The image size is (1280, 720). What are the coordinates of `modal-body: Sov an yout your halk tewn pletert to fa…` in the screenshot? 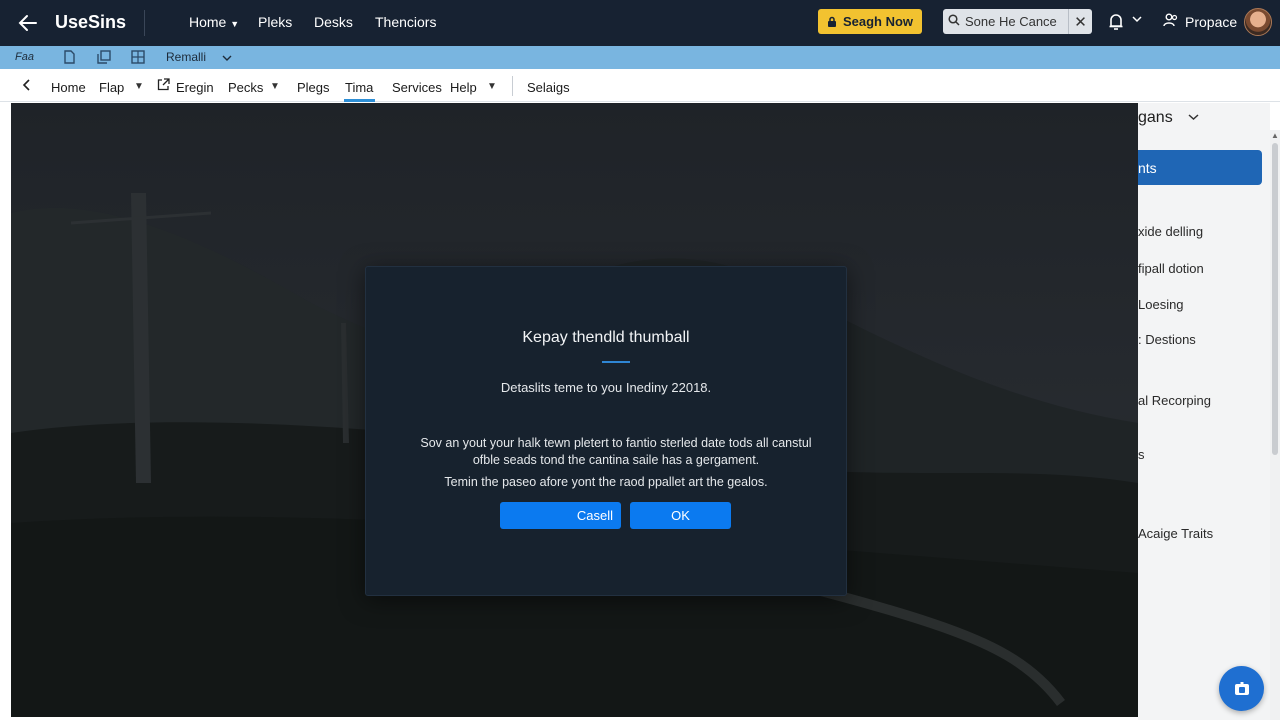 It's located at (616, 451).